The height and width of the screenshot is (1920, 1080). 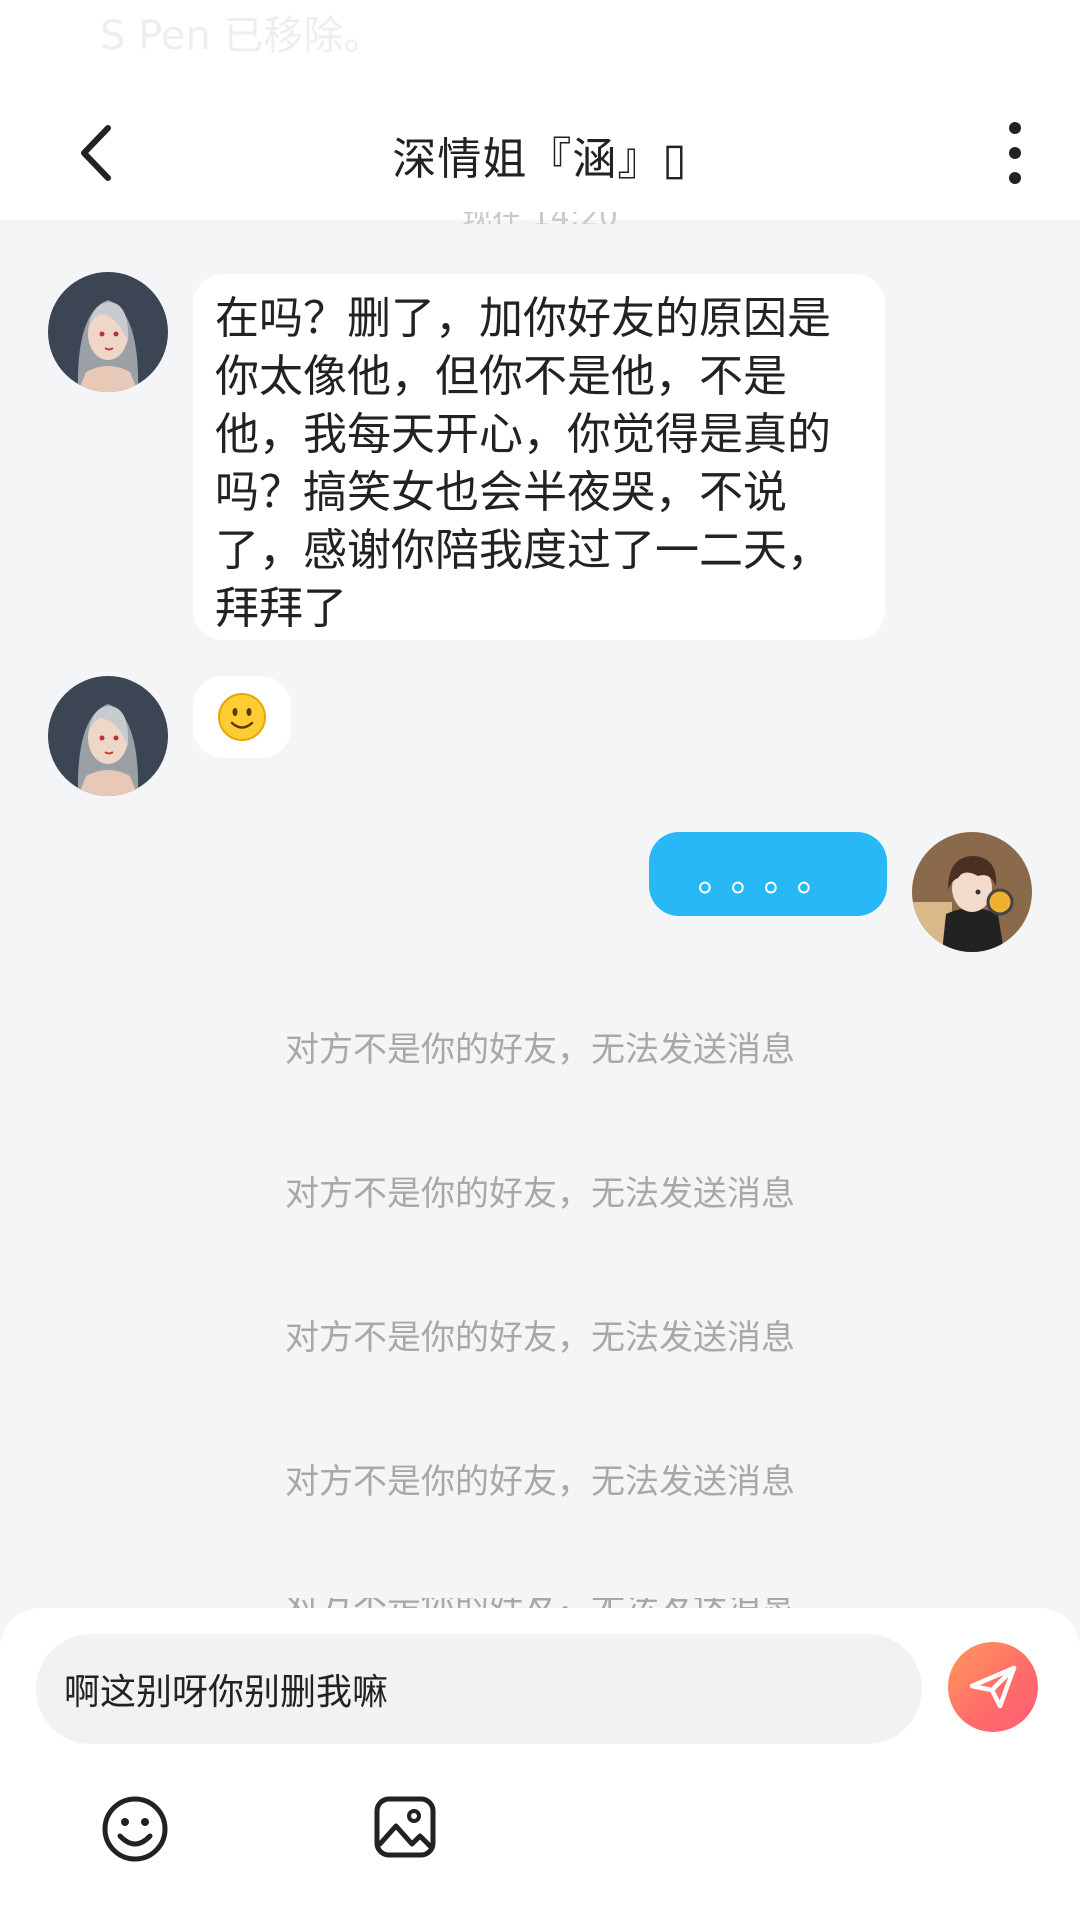 I want to click on send-button, so click(x=993, y=1687).